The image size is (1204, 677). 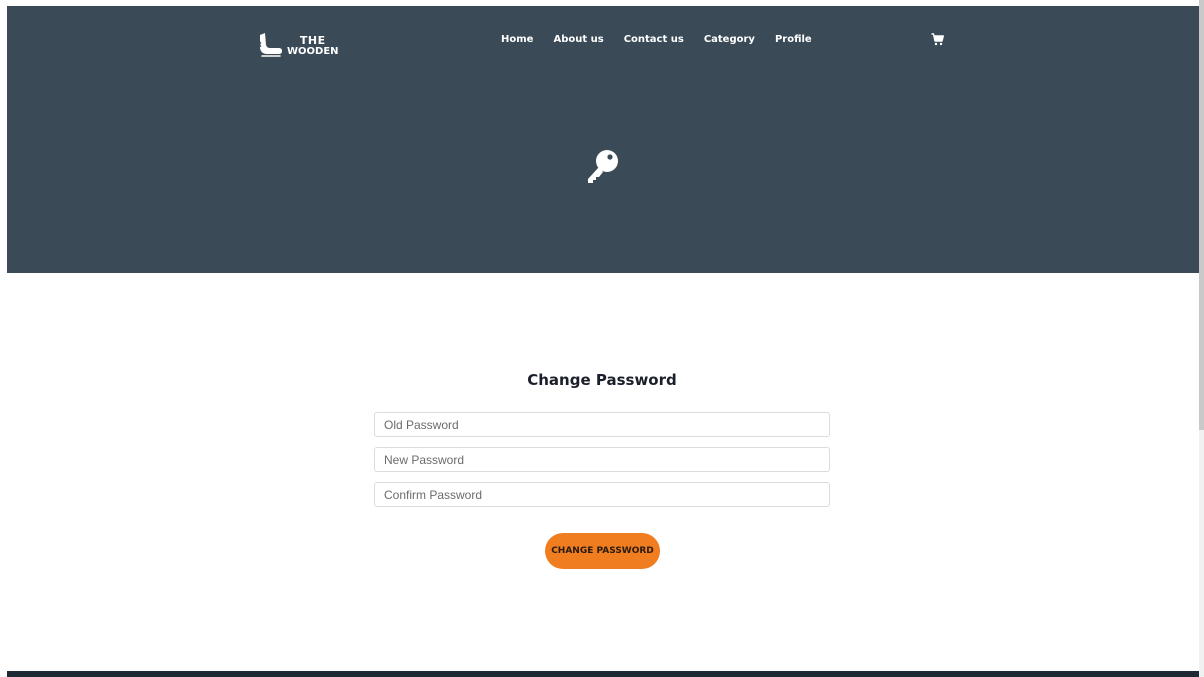 What do you see at coordinates (603, 166) in the screenshot?
I see `key-icon` at bounding box center [603, 166].